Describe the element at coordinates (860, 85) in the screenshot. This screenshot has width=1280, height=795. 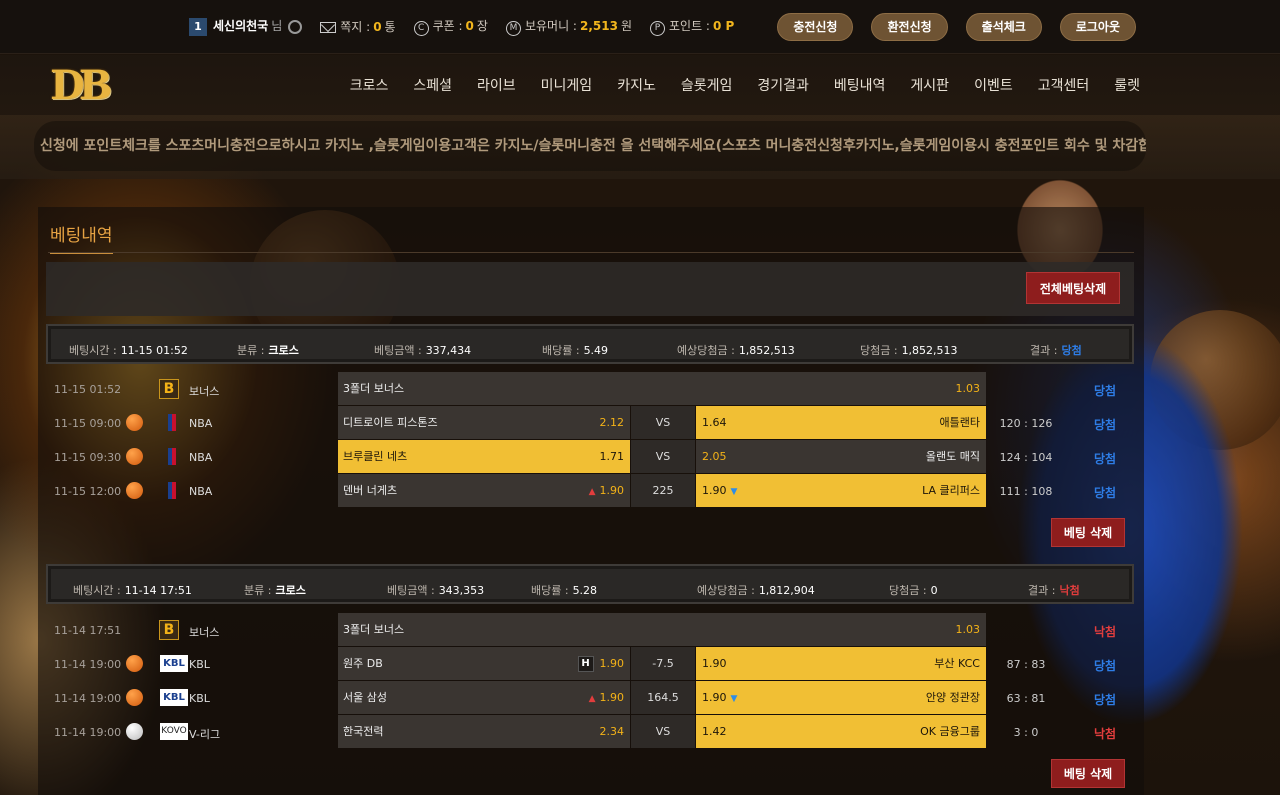
I see `nav-bet-history: 베팅내역` at that location.